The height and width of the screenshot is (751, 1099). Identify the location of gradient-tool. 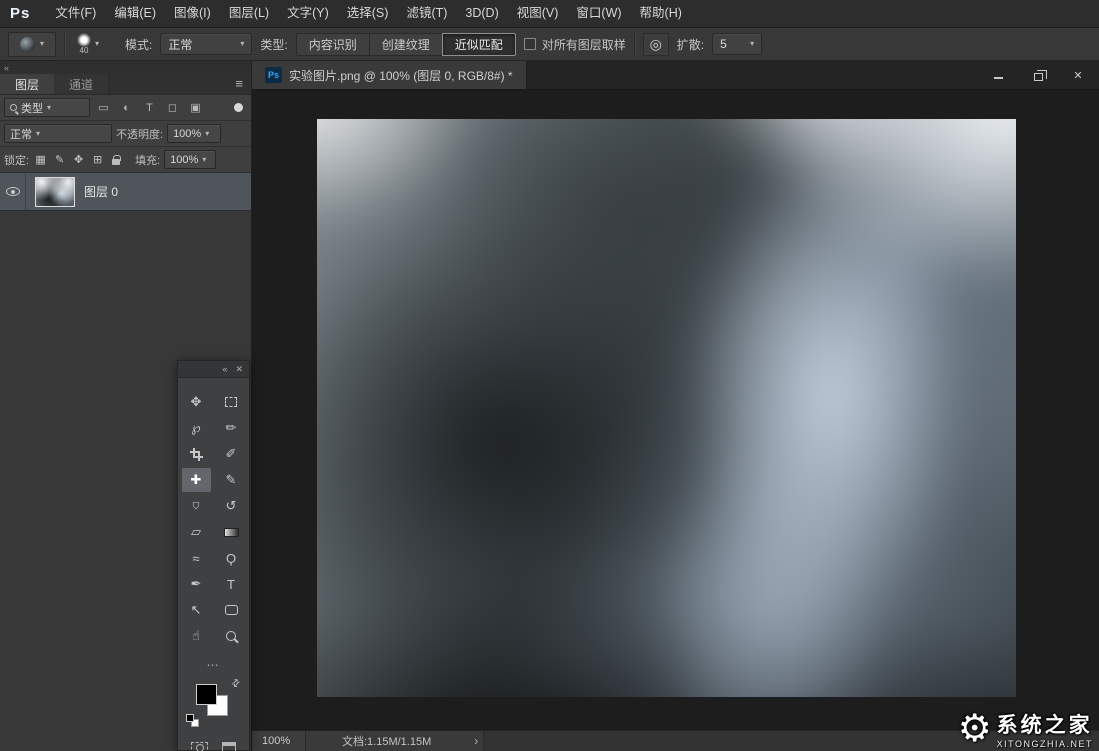
(231, 532).